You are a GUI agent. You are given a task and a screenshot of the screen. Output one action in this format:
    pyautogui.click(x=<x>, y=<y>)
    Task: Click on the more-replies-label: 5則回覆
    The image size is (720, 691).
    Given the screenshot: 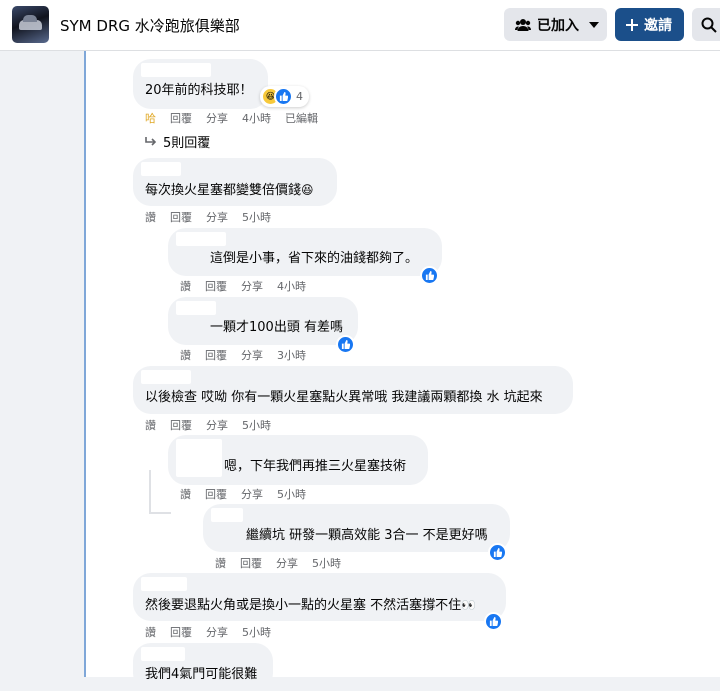 What is the action you would take?
    pyautogui.click(x=187, y=143)
    